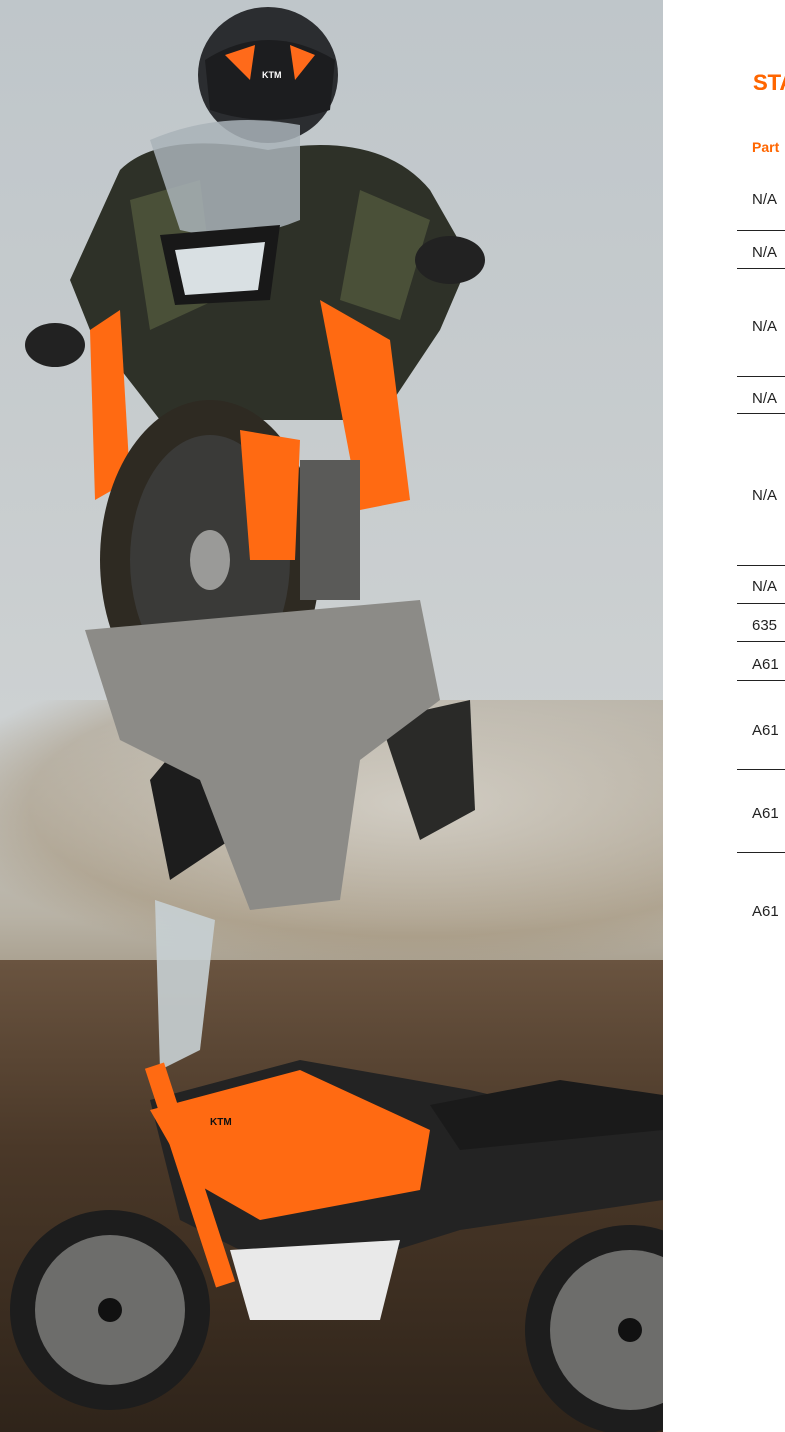  What do you see at coordinates (765, 625) in the screenshot?
I see `table-cell-part: 635` at bounding box center [765, 625].